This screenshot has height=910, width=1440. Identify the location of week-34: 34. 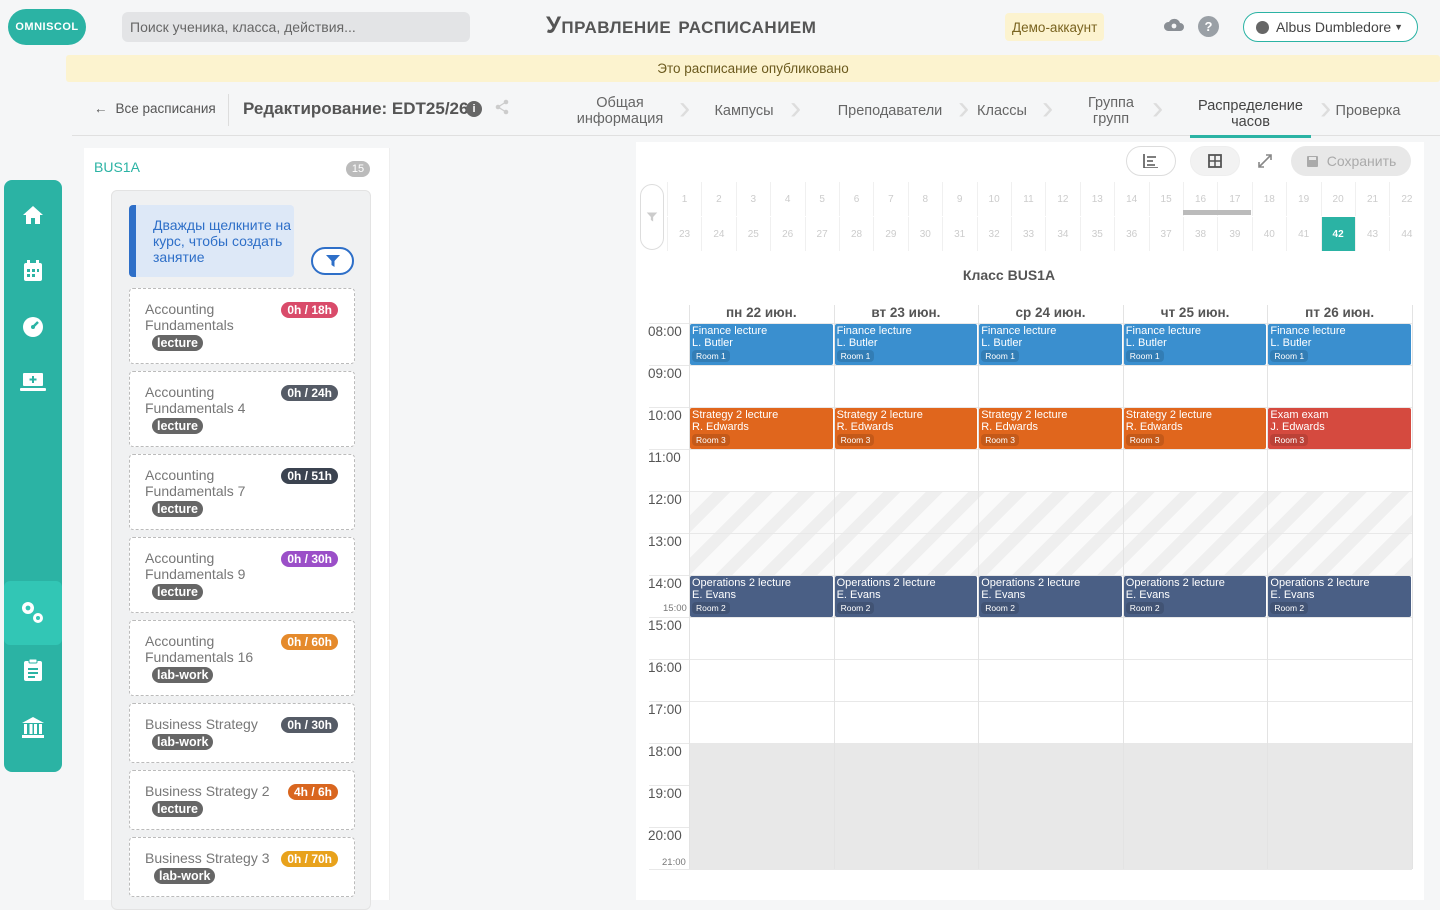
(1062, 234).